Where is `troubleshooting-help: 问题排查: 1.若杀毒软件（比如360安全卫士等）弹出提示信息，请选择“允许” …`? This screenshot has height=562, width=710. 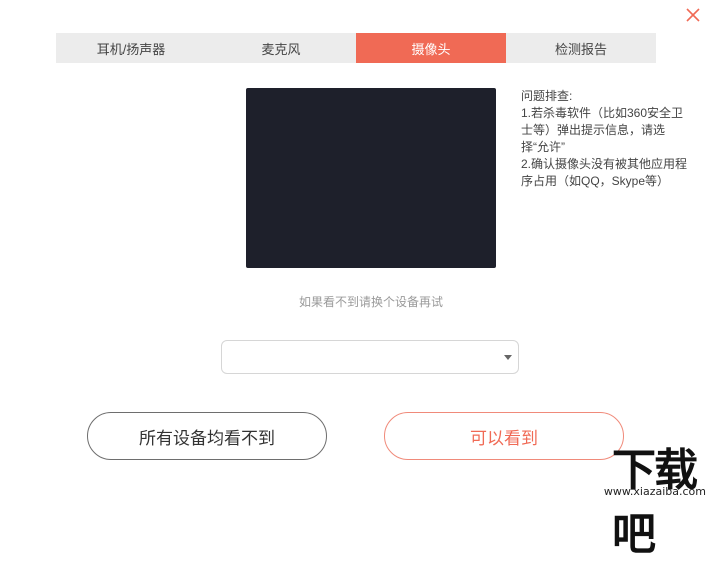
troubleshooting-help: 问题排查: 1.若杀毒软件（比如360安全卫士等）弹出提示信息，请选择“允许” … is located at coordinates (606, 139).